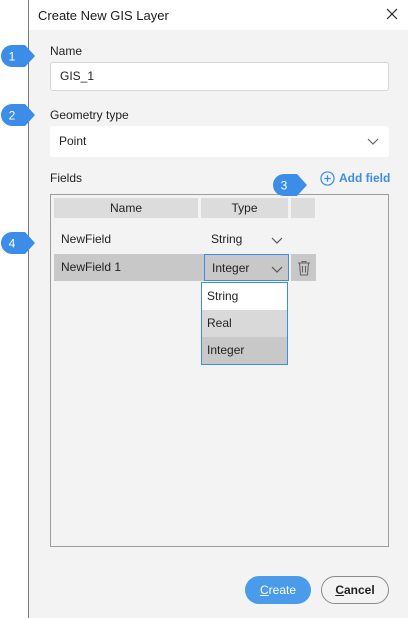 This screenshot has width=408, height=618. What do you see at coordinates (392, 15) in the screenshot?
I see `close-icon` at bounding box center [392, 15].